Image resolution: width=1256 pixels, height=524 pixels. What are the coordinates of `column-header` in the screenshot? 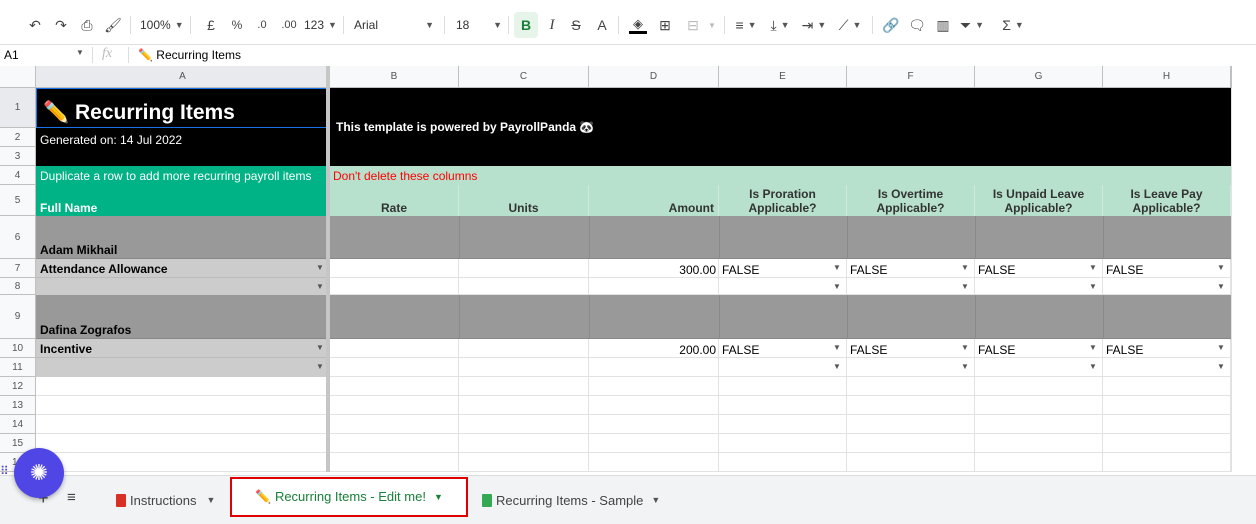 It's located at (1231, 77).